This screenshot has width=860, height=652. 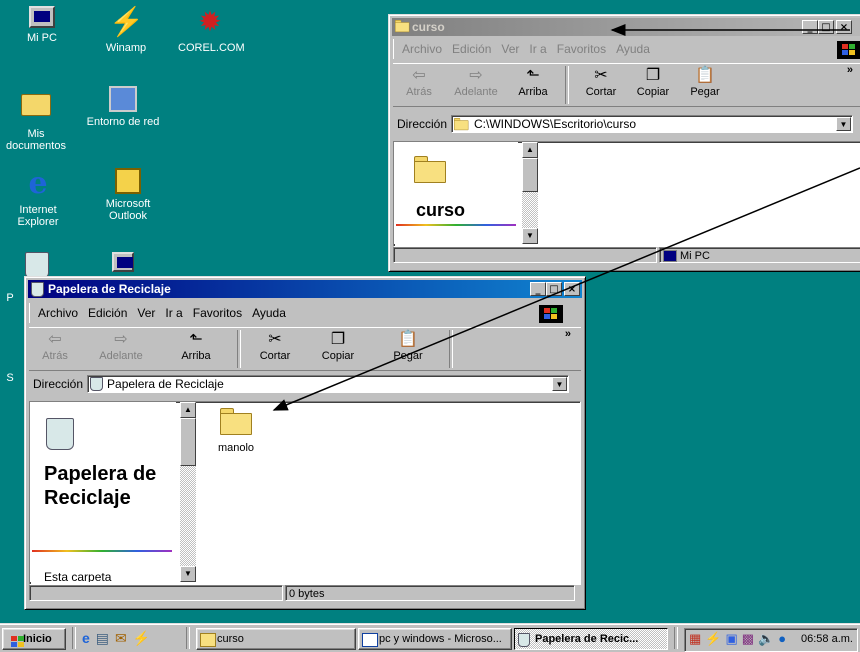 I want to click on address-value: C:\WINDOWS\Escritorio\curso, so click(x=555, y=124).